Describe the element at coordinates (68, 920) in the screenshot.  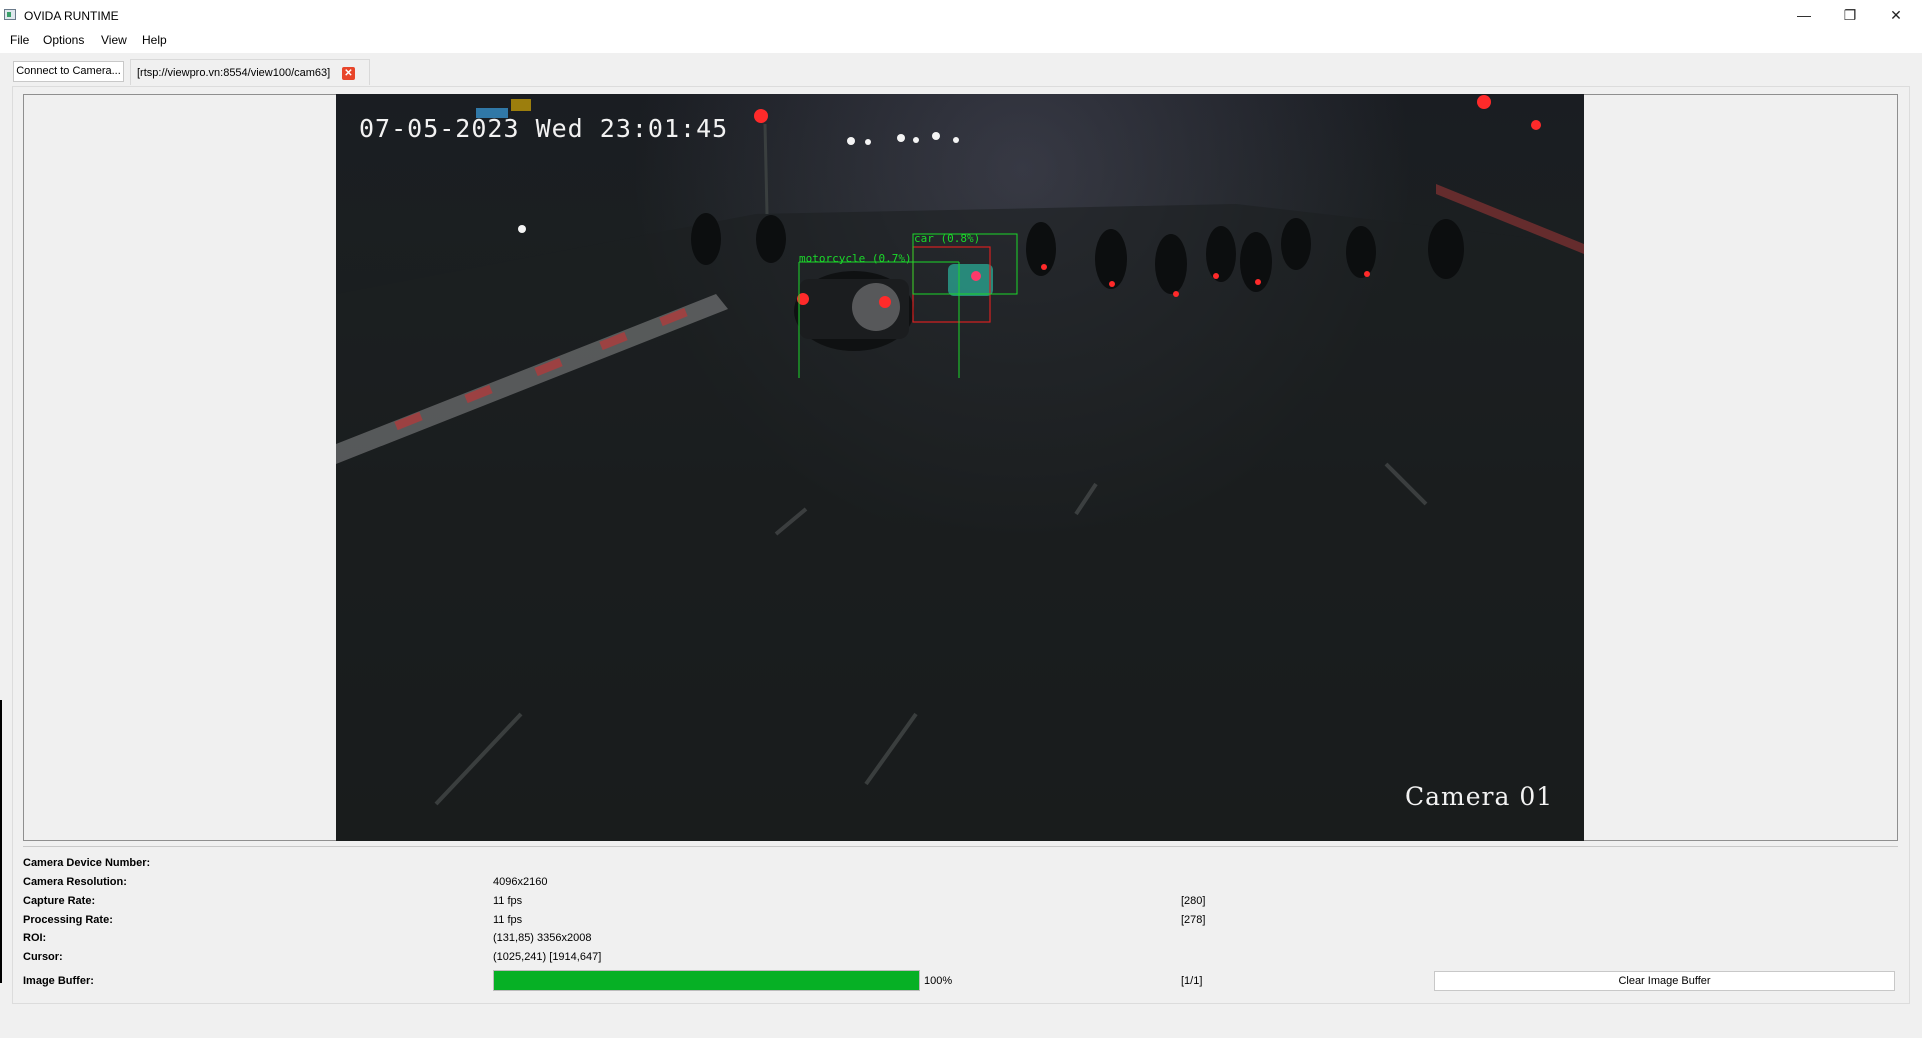
I see `processing-rate-label: Processing Rate:` at that location.